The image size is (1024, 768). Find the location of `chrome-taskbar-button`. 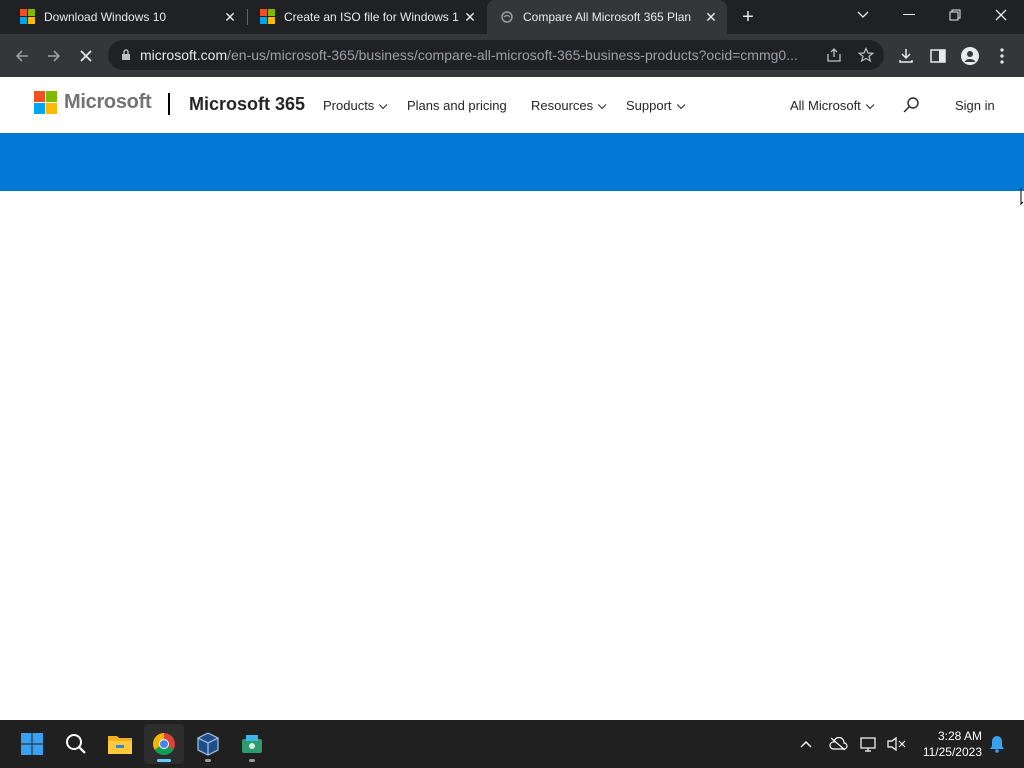

chrome-taskbar-button is located at coordinates (164, 744).